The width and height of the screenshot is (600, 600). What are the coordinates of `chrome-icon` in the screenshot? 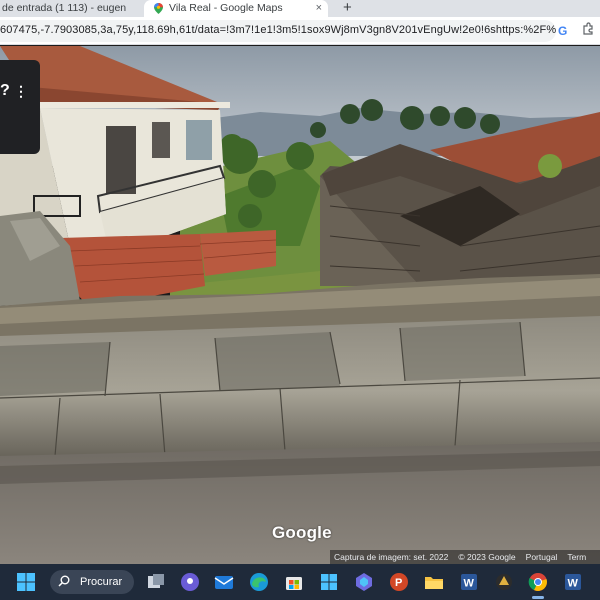 It's located at (537, 582).